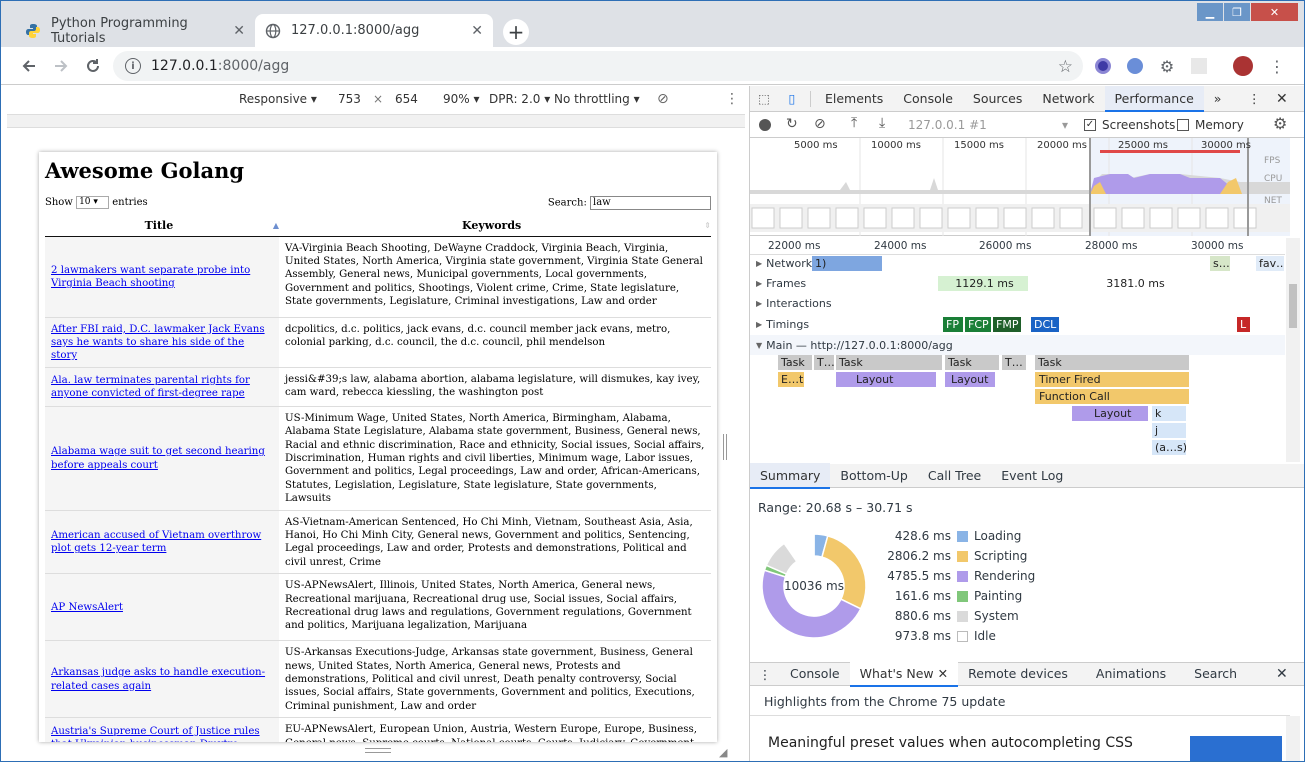  What do you see at coordinates (93, 202) in the screenshot?
I see `entries-select: 10 ▾` at bounding box center [93, 202].